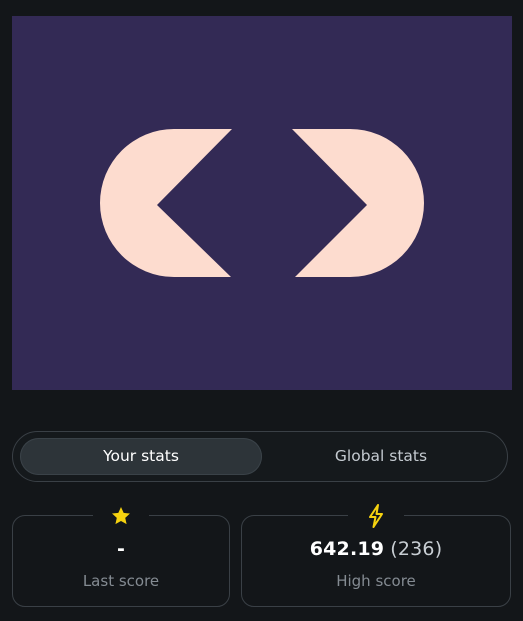 The width and height of the screenshot is (523, 621). Describe the element at coordinates (121, 516) in the screenshot. I see `star-icon` at that location.